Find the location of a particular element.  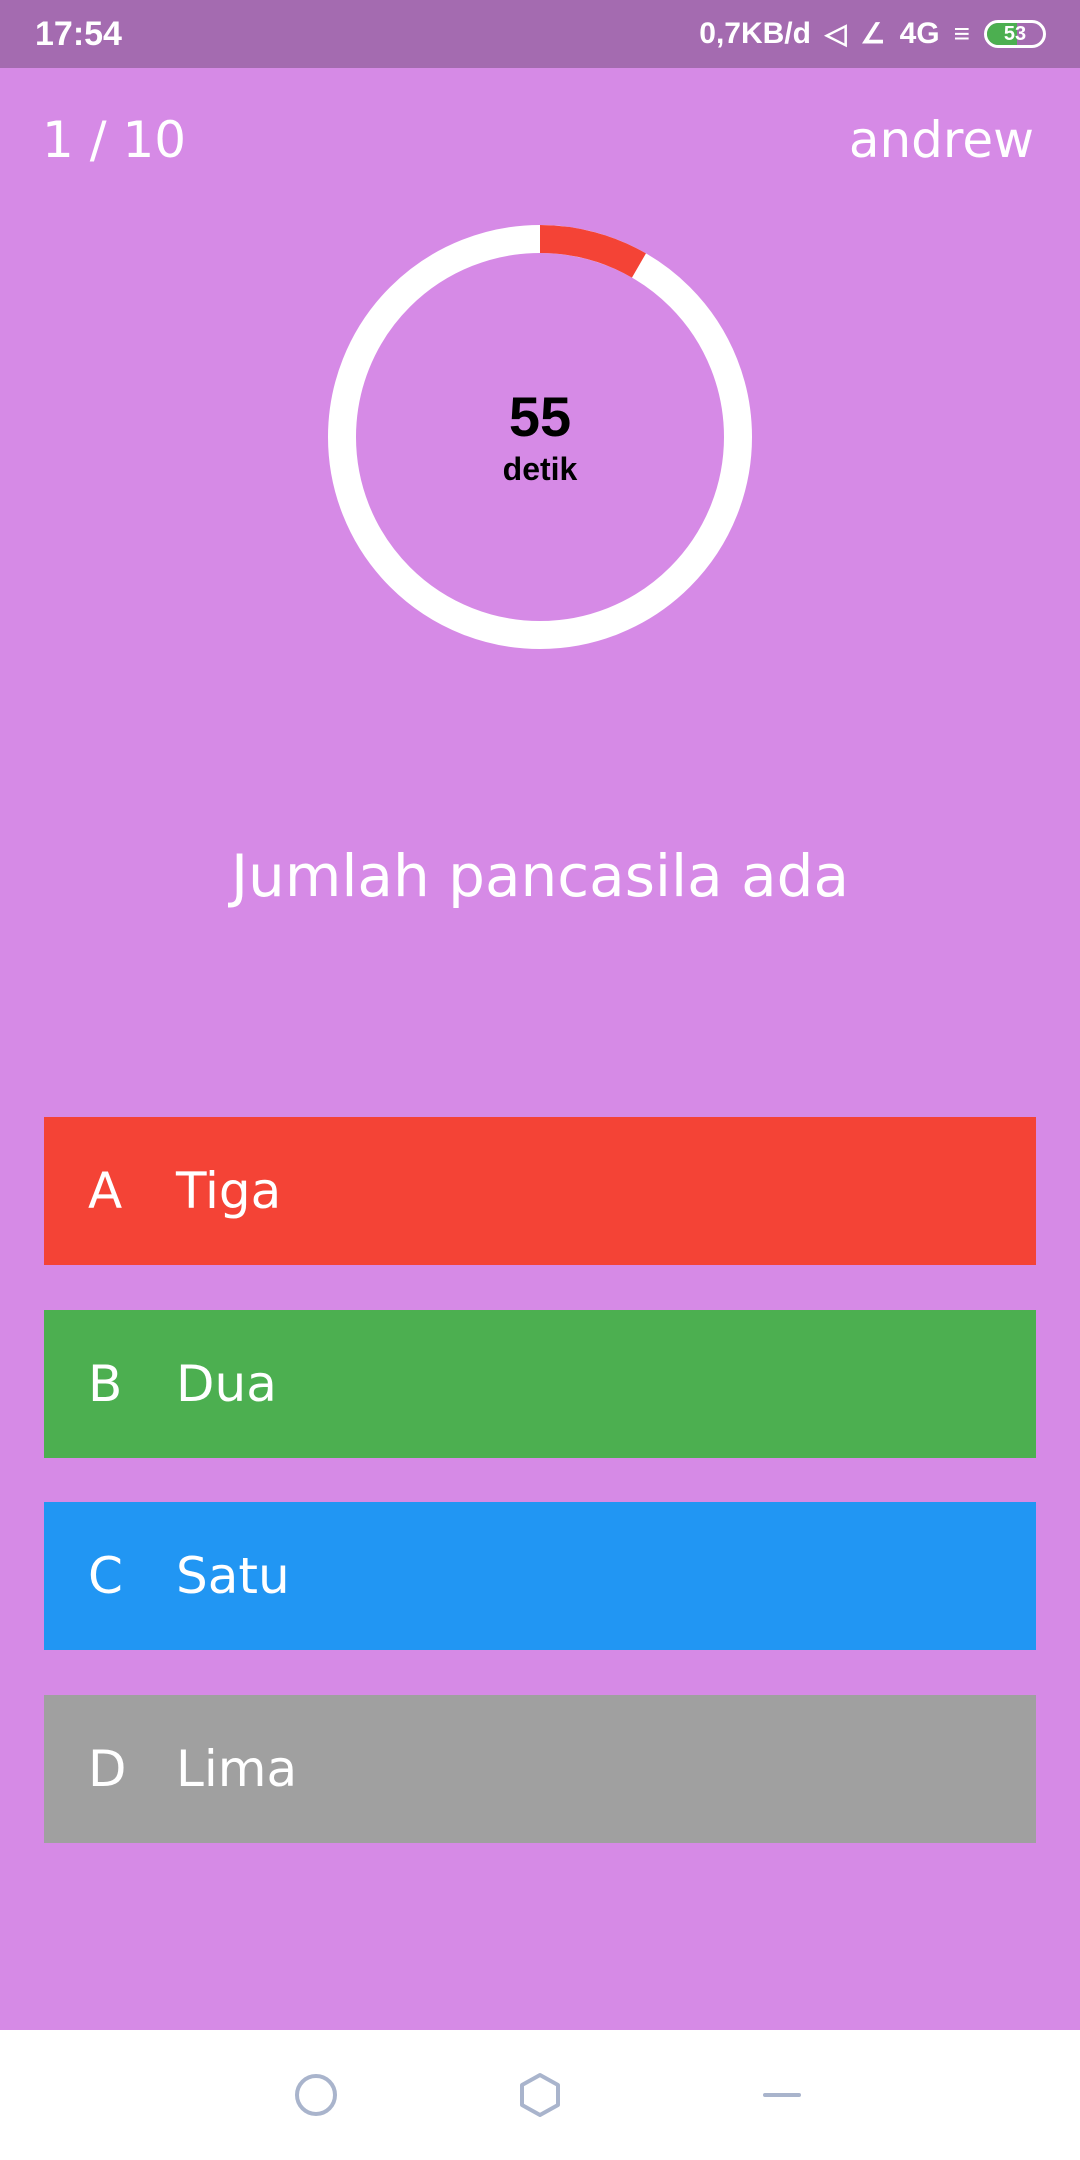

notification-icon: ◁ is located at coordinates (835, 33).